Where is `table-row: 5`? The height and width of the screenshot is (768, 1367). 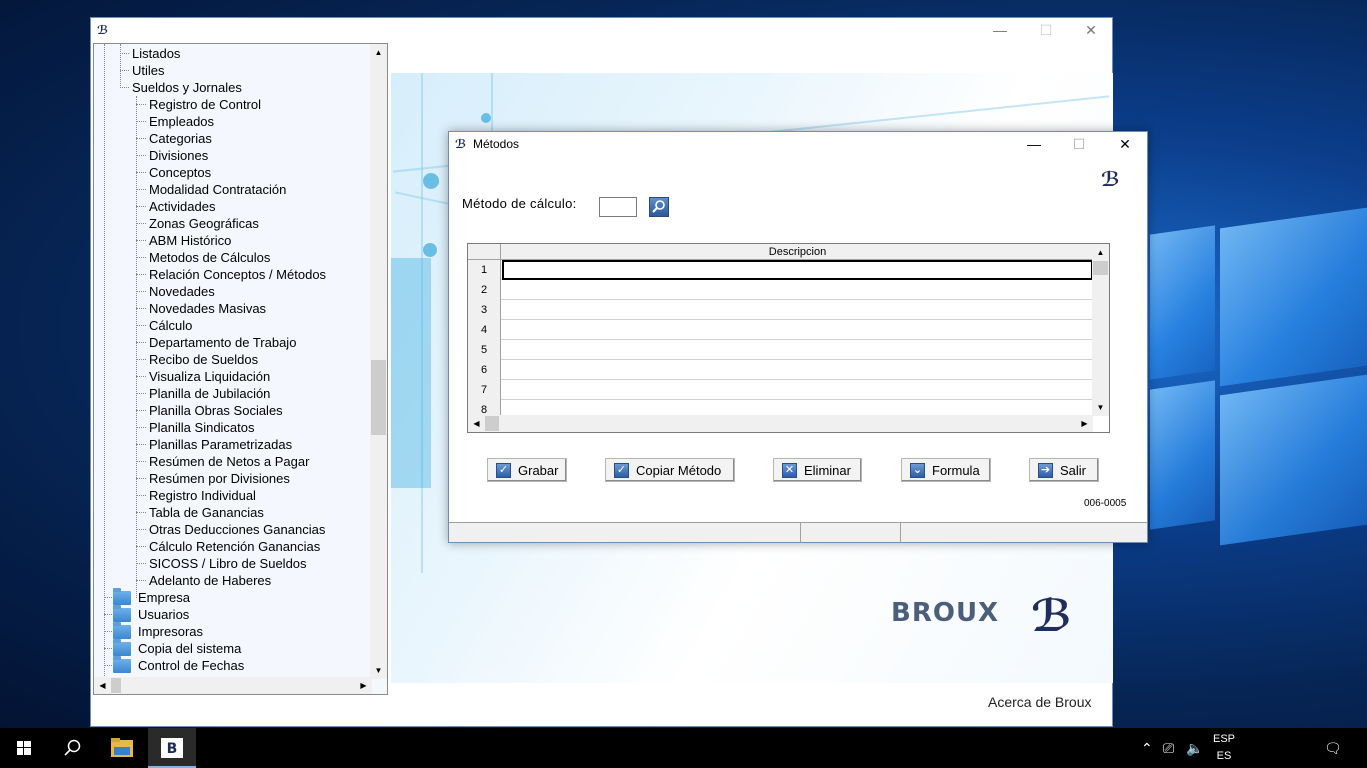 table-row: 5 is located at coordinates (780, 350).